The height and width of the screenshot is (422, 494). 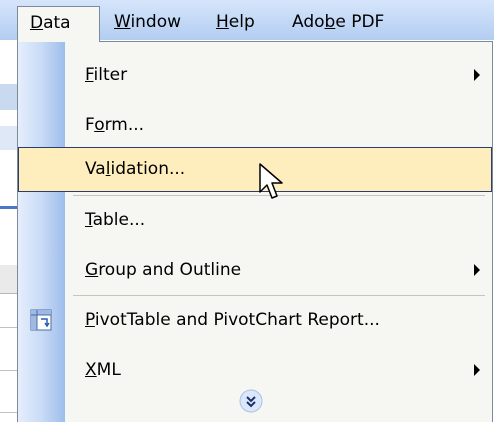 I want to click on menu-help: Help, so click(x=235, y=22).